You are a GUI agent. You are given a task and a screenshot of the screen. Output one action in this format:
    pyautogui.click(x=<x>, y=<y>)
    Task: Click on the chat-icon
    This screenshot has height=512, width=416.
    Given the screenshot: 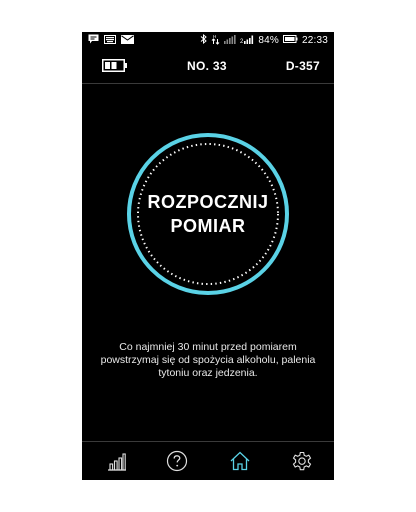 What is the action you would take?
    pyautogui.click(x=93, y=40)
    